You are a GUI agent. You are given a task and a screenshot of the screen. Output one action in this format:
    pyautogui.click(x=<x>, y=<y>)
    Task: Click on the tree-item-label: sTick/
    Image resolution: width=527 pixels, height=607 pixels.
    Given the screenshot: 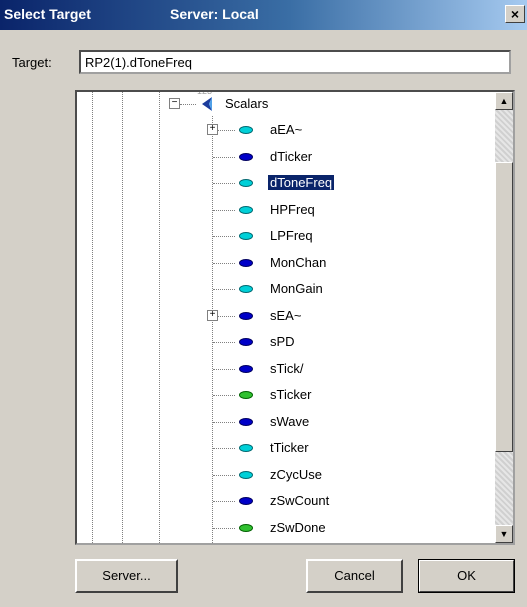 What is the action you would take?
    pyautogui.click(x=287, y=368)
    